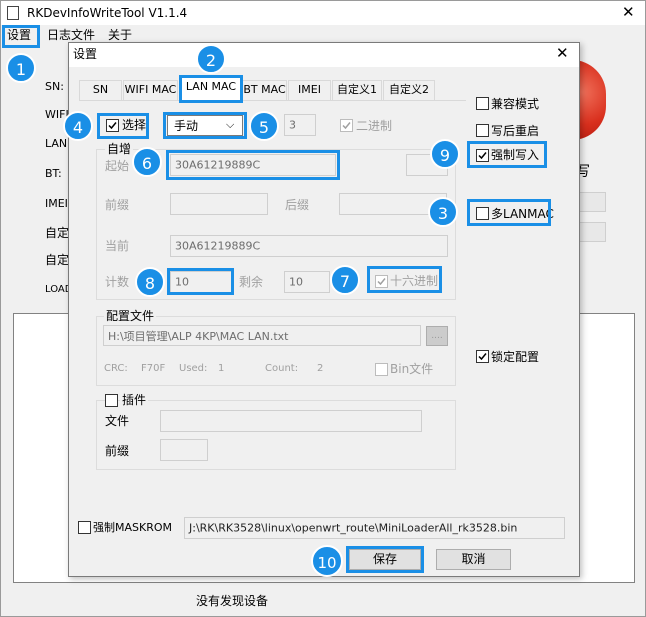 This screenshot has width=646, height=617. I want to click on binary-checkbox, so click(346, 125).